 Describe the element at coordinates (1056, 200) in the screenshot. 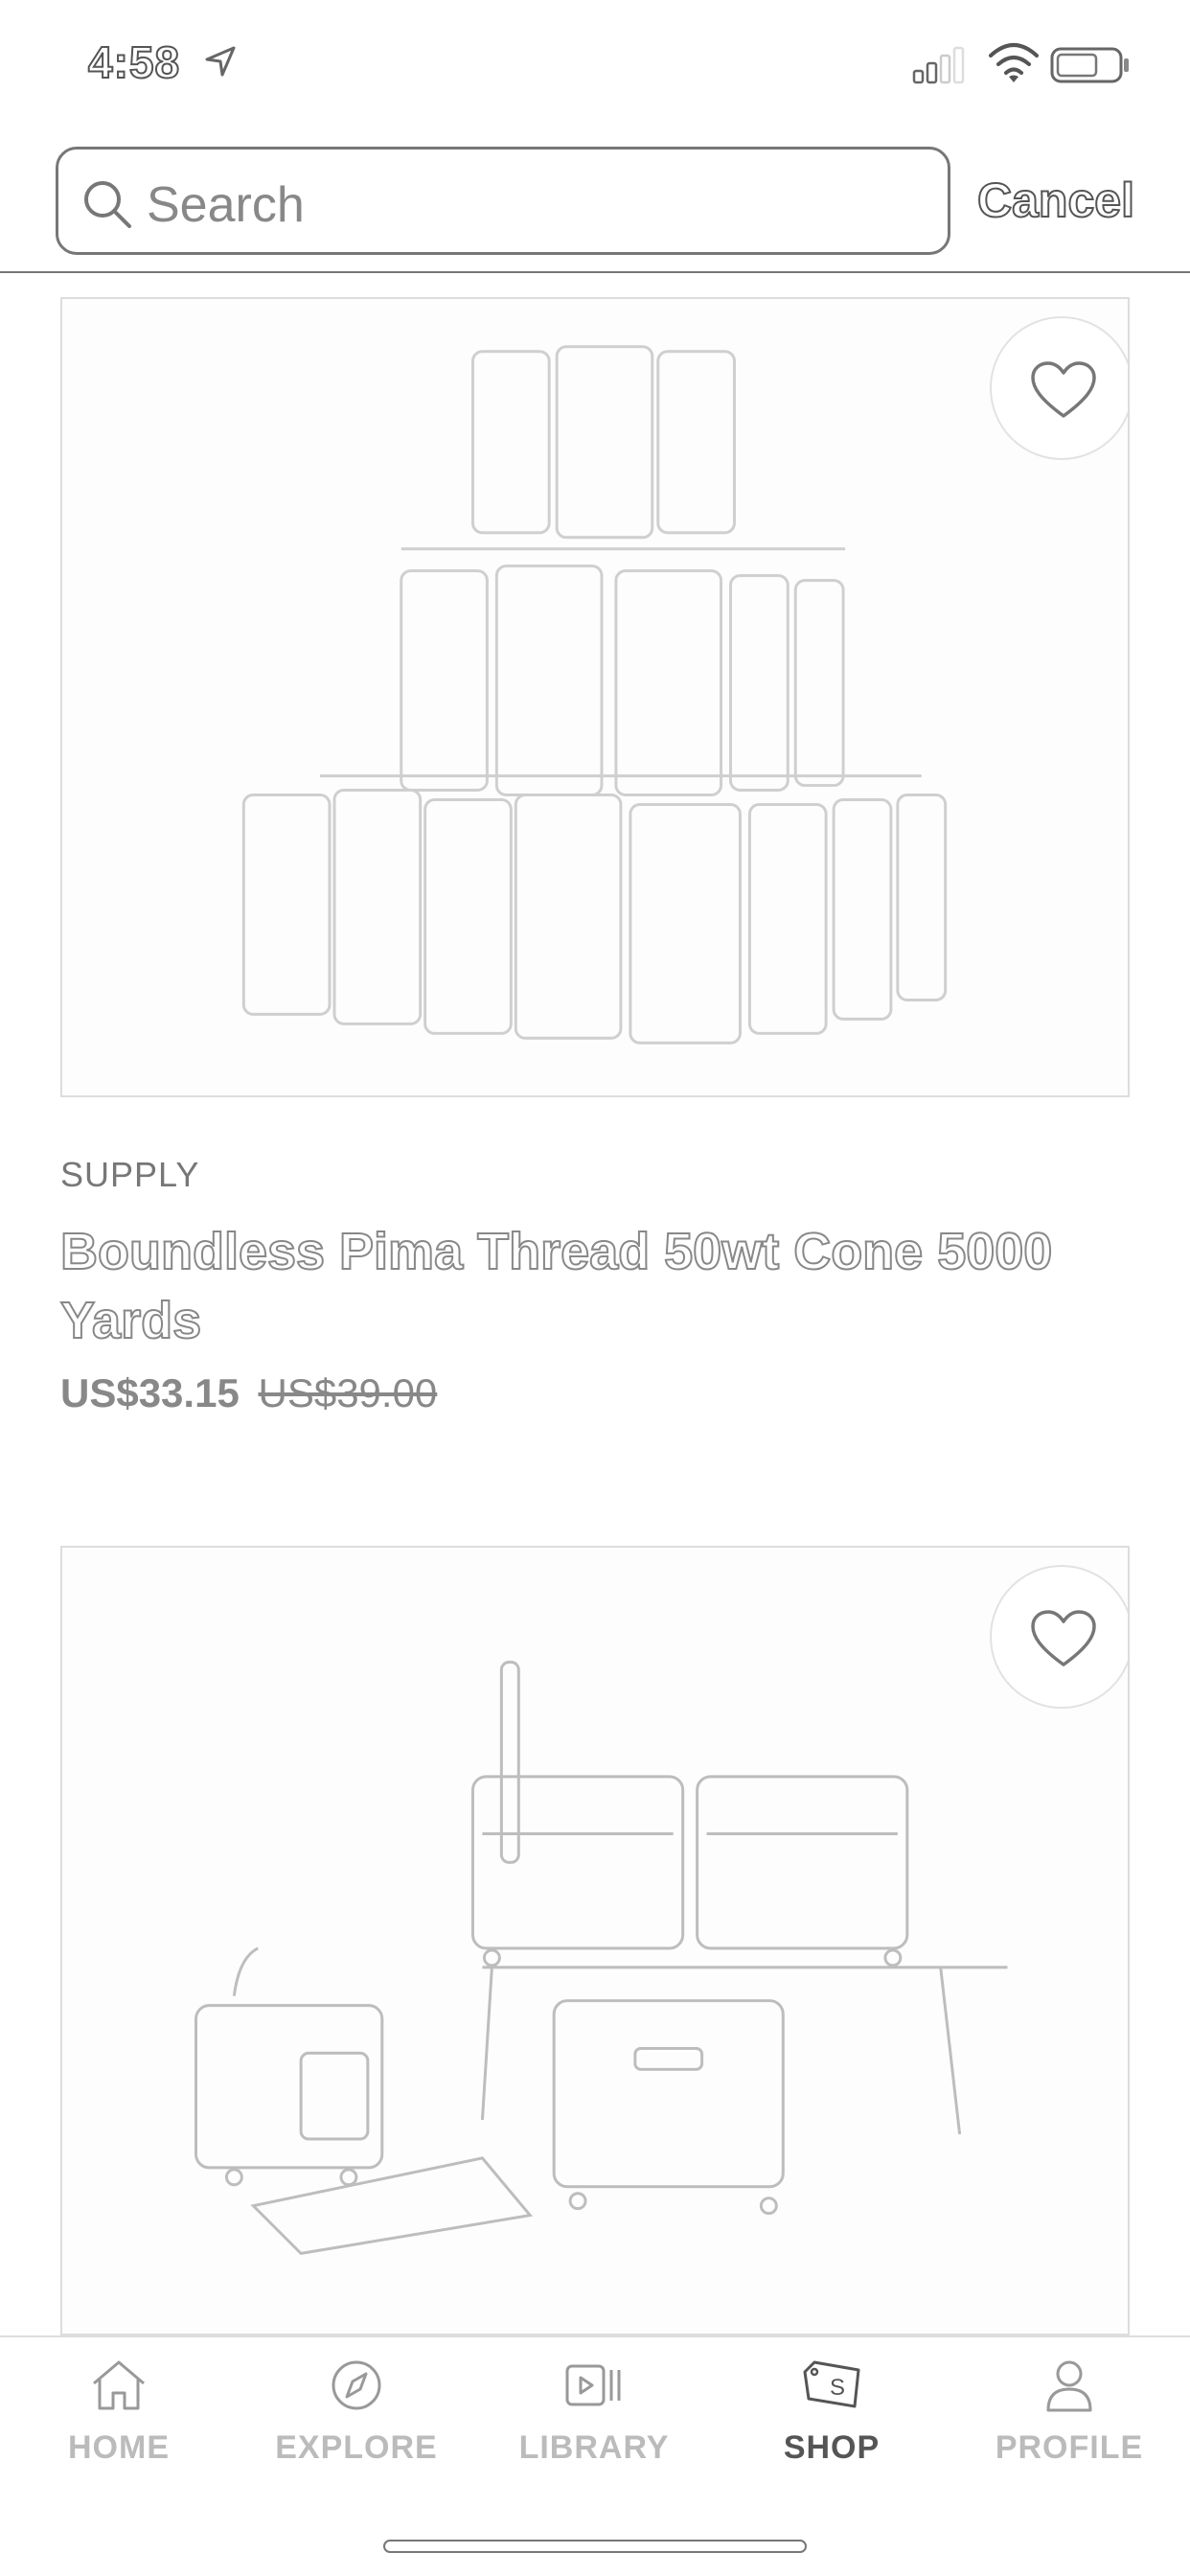

I see `cancel-button: Cancel` at that location.